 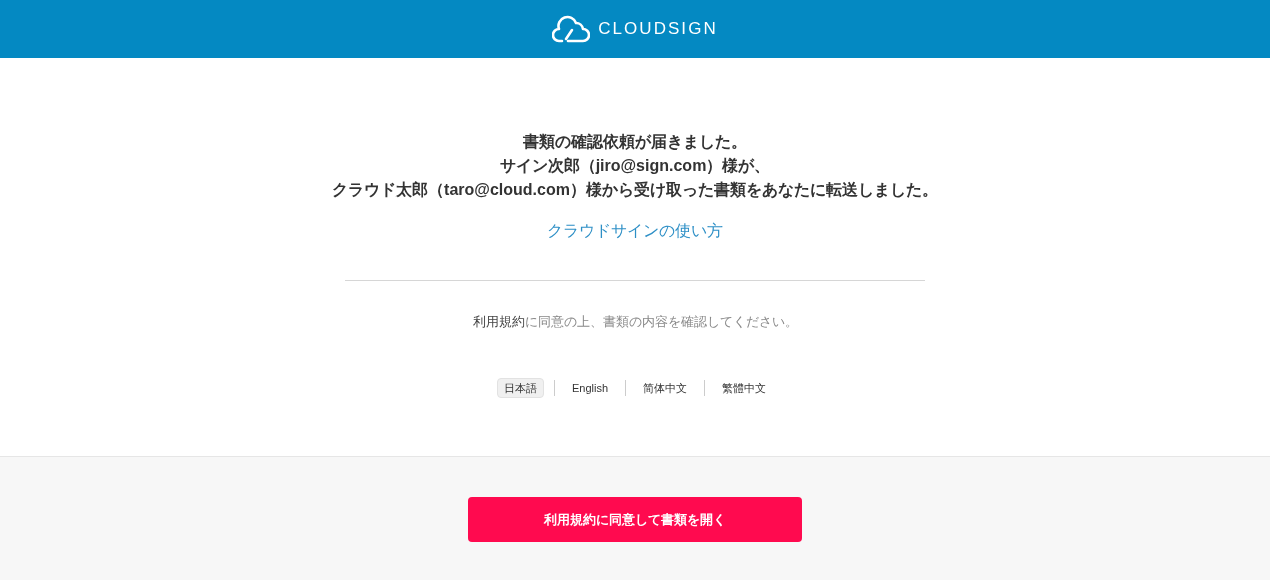 What do you see at coordinates (498, 321) in the screenshot?
I see `terms-link: 利用規約` at bounding box center [498, 321].